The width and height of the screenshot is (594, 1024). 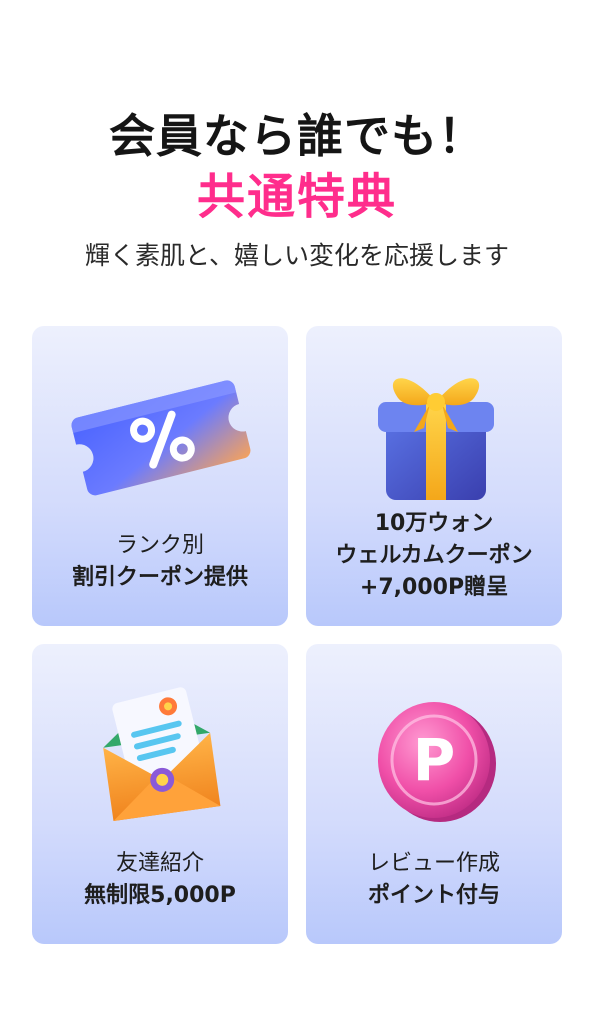 What do you see at coordinates (159, 863) in the screenshot?
I see `benefit-label: 友達紹介` at bounding box center [159, 863].